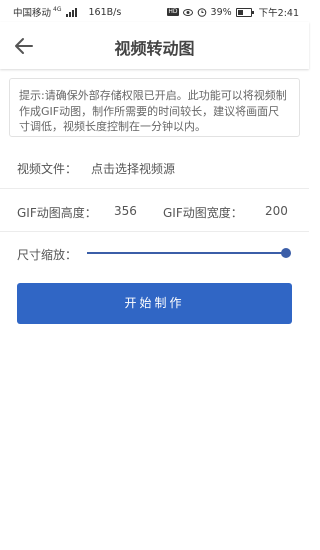  What do you see at coordinates (276, 211) in the screenshot?
I see `gif-width-input: 200` at bounding box center [276, 211].